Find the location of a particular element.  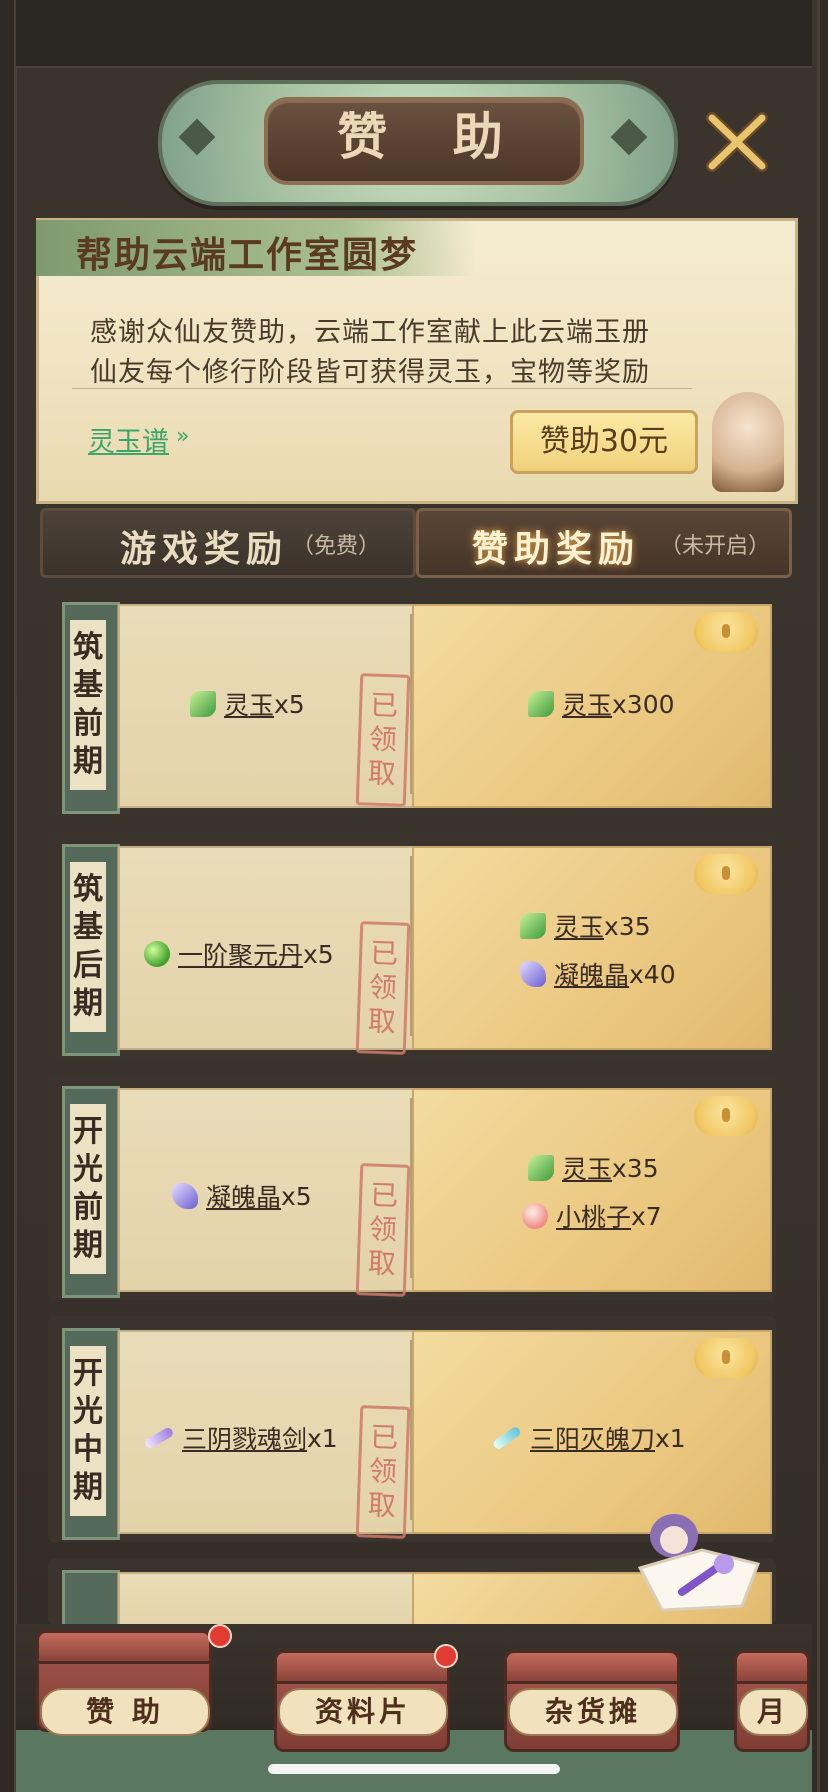

close-button is located at coordinates (737, 142).